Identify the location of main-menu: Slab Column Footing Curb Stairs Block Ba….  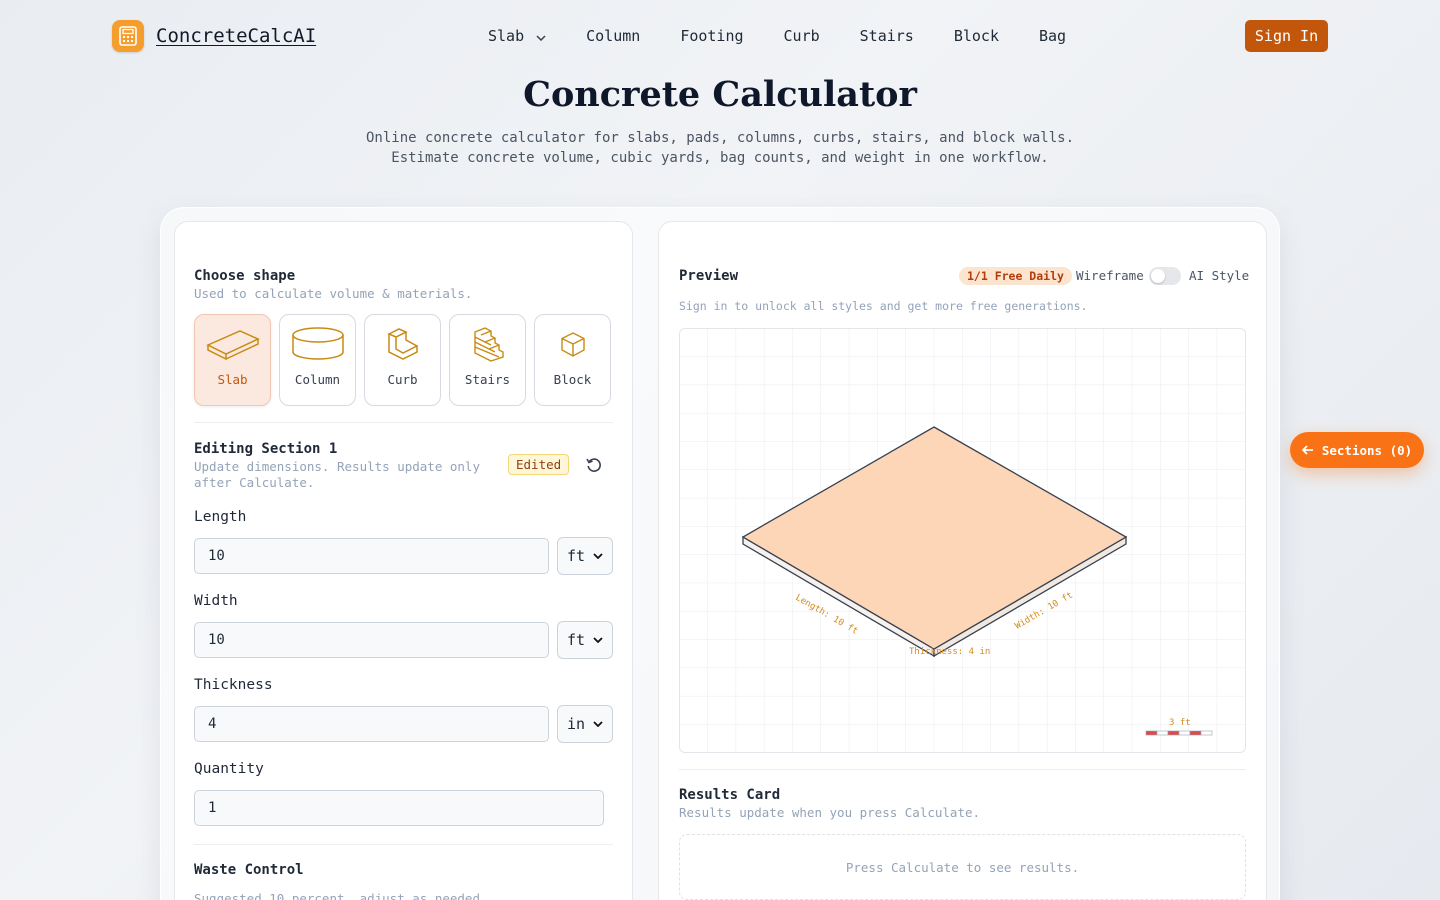
(777, 36).